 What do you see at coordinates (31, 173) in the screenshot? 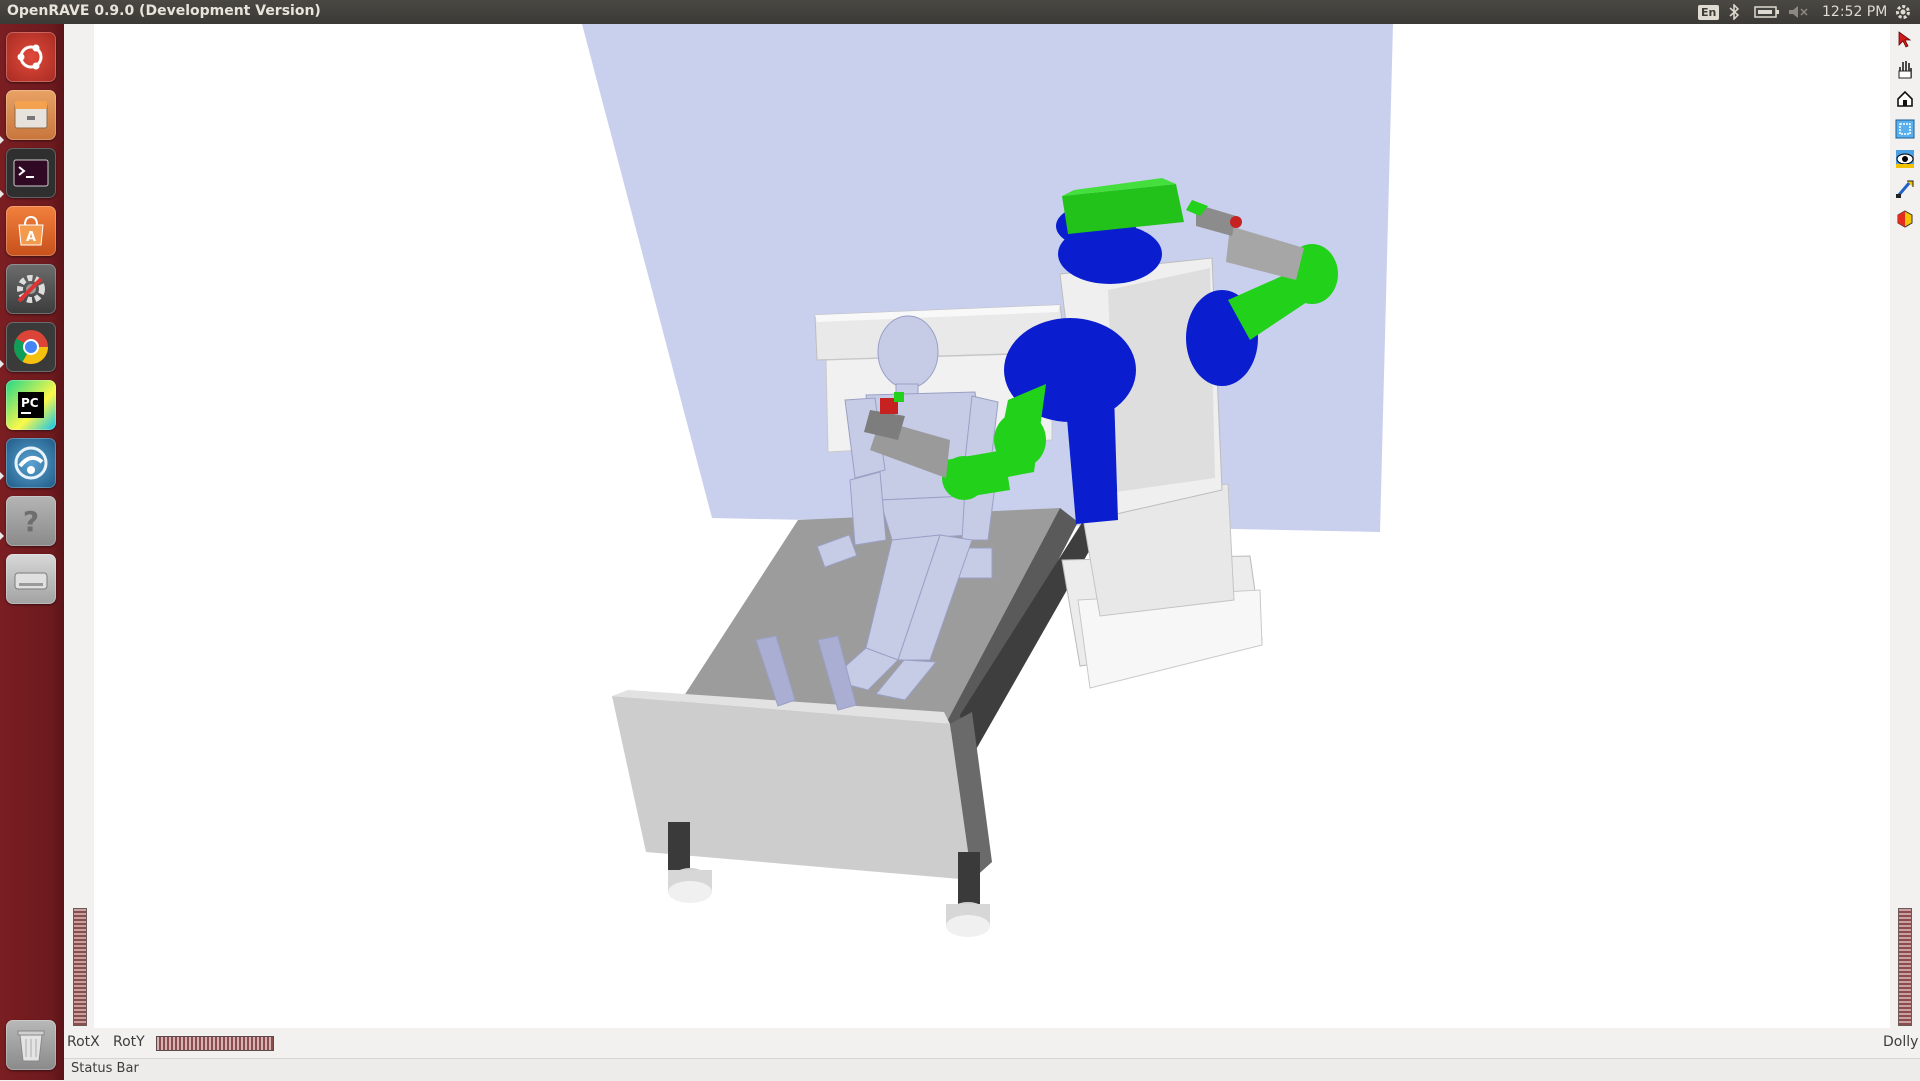
I see `terminal-icon` at bounding box center [31, 173].